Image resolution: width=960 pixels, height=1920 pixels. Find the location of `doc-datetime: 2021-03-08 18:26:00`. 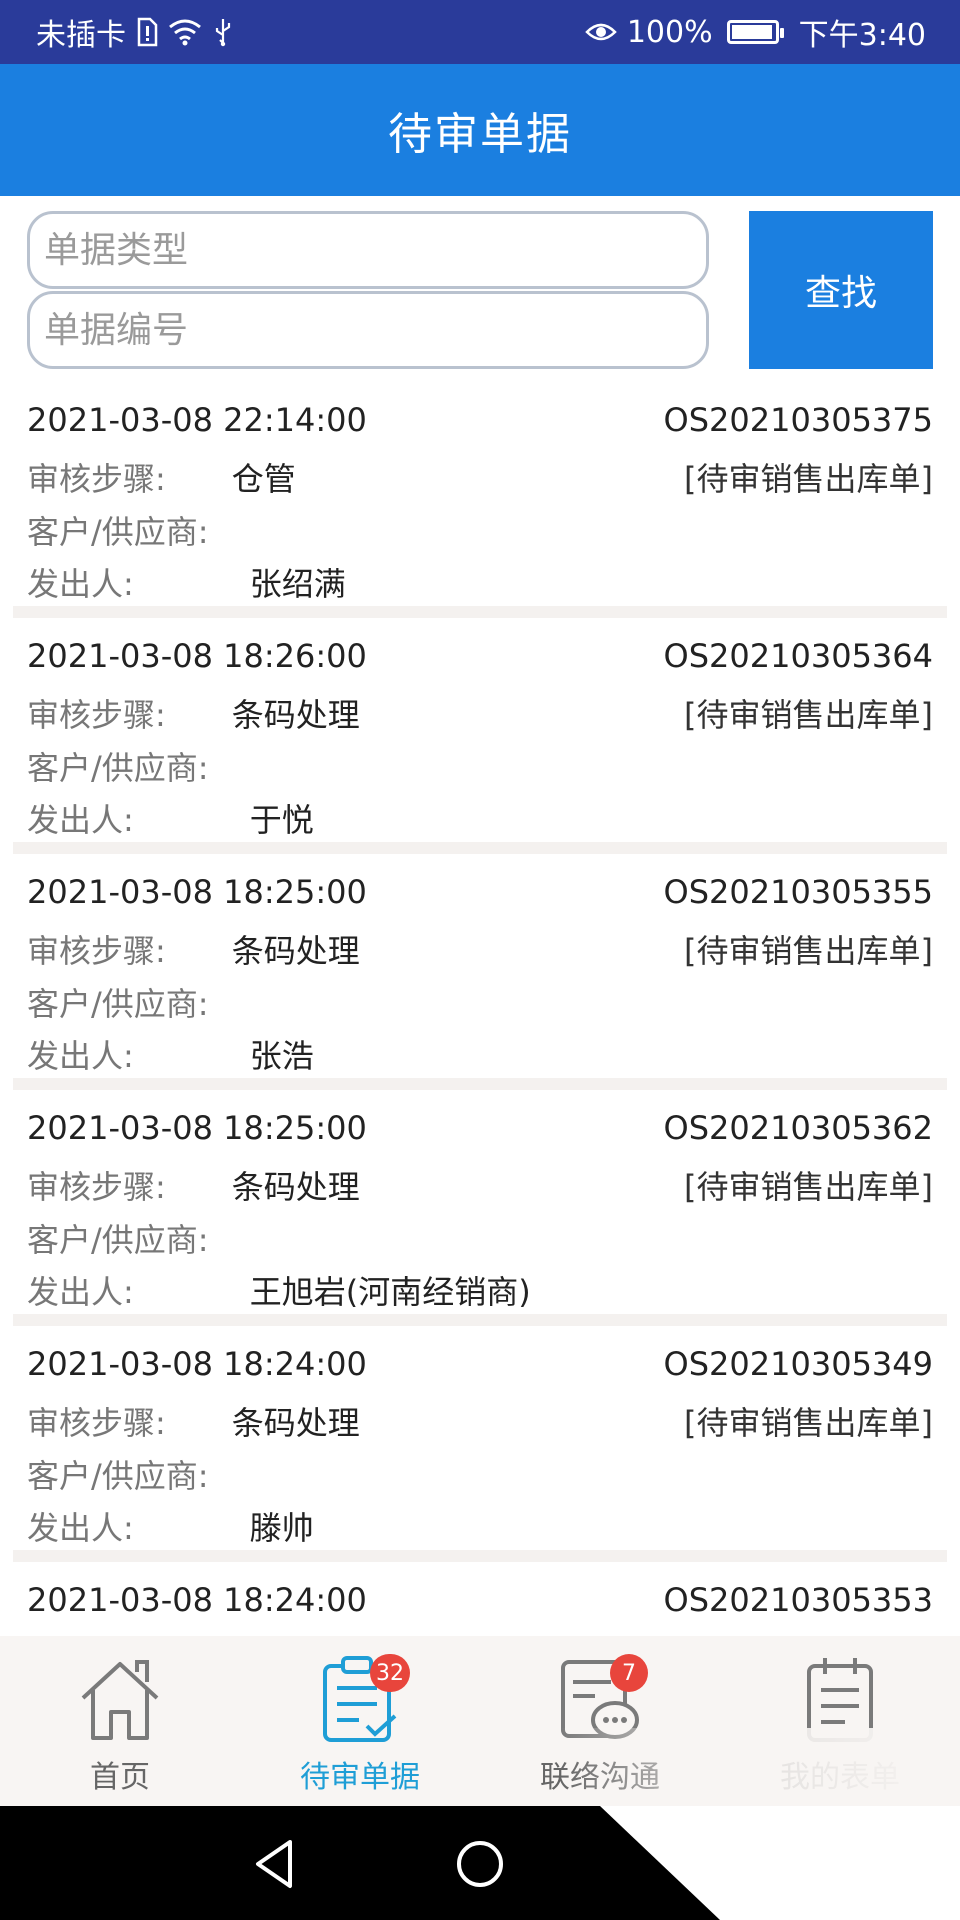

doc-datetime: 2021-03-08 18:26:00 is located at coordinates (197, 656).